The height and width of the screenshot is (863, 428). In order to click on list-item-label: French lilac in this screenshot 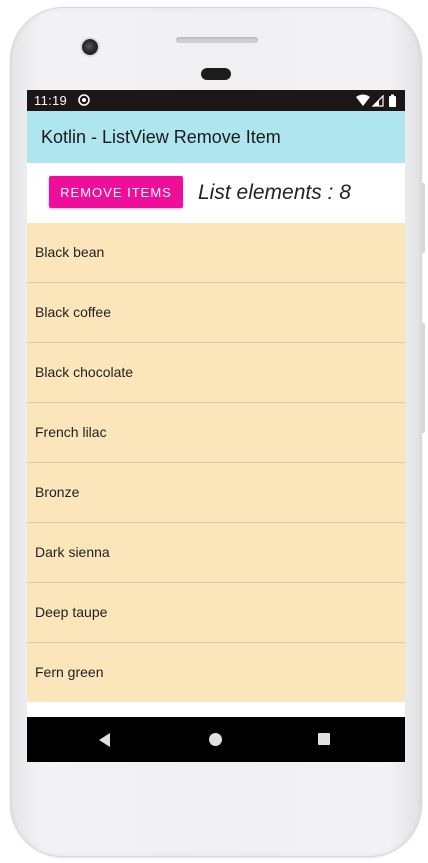, I will do `click(71, 432)`.